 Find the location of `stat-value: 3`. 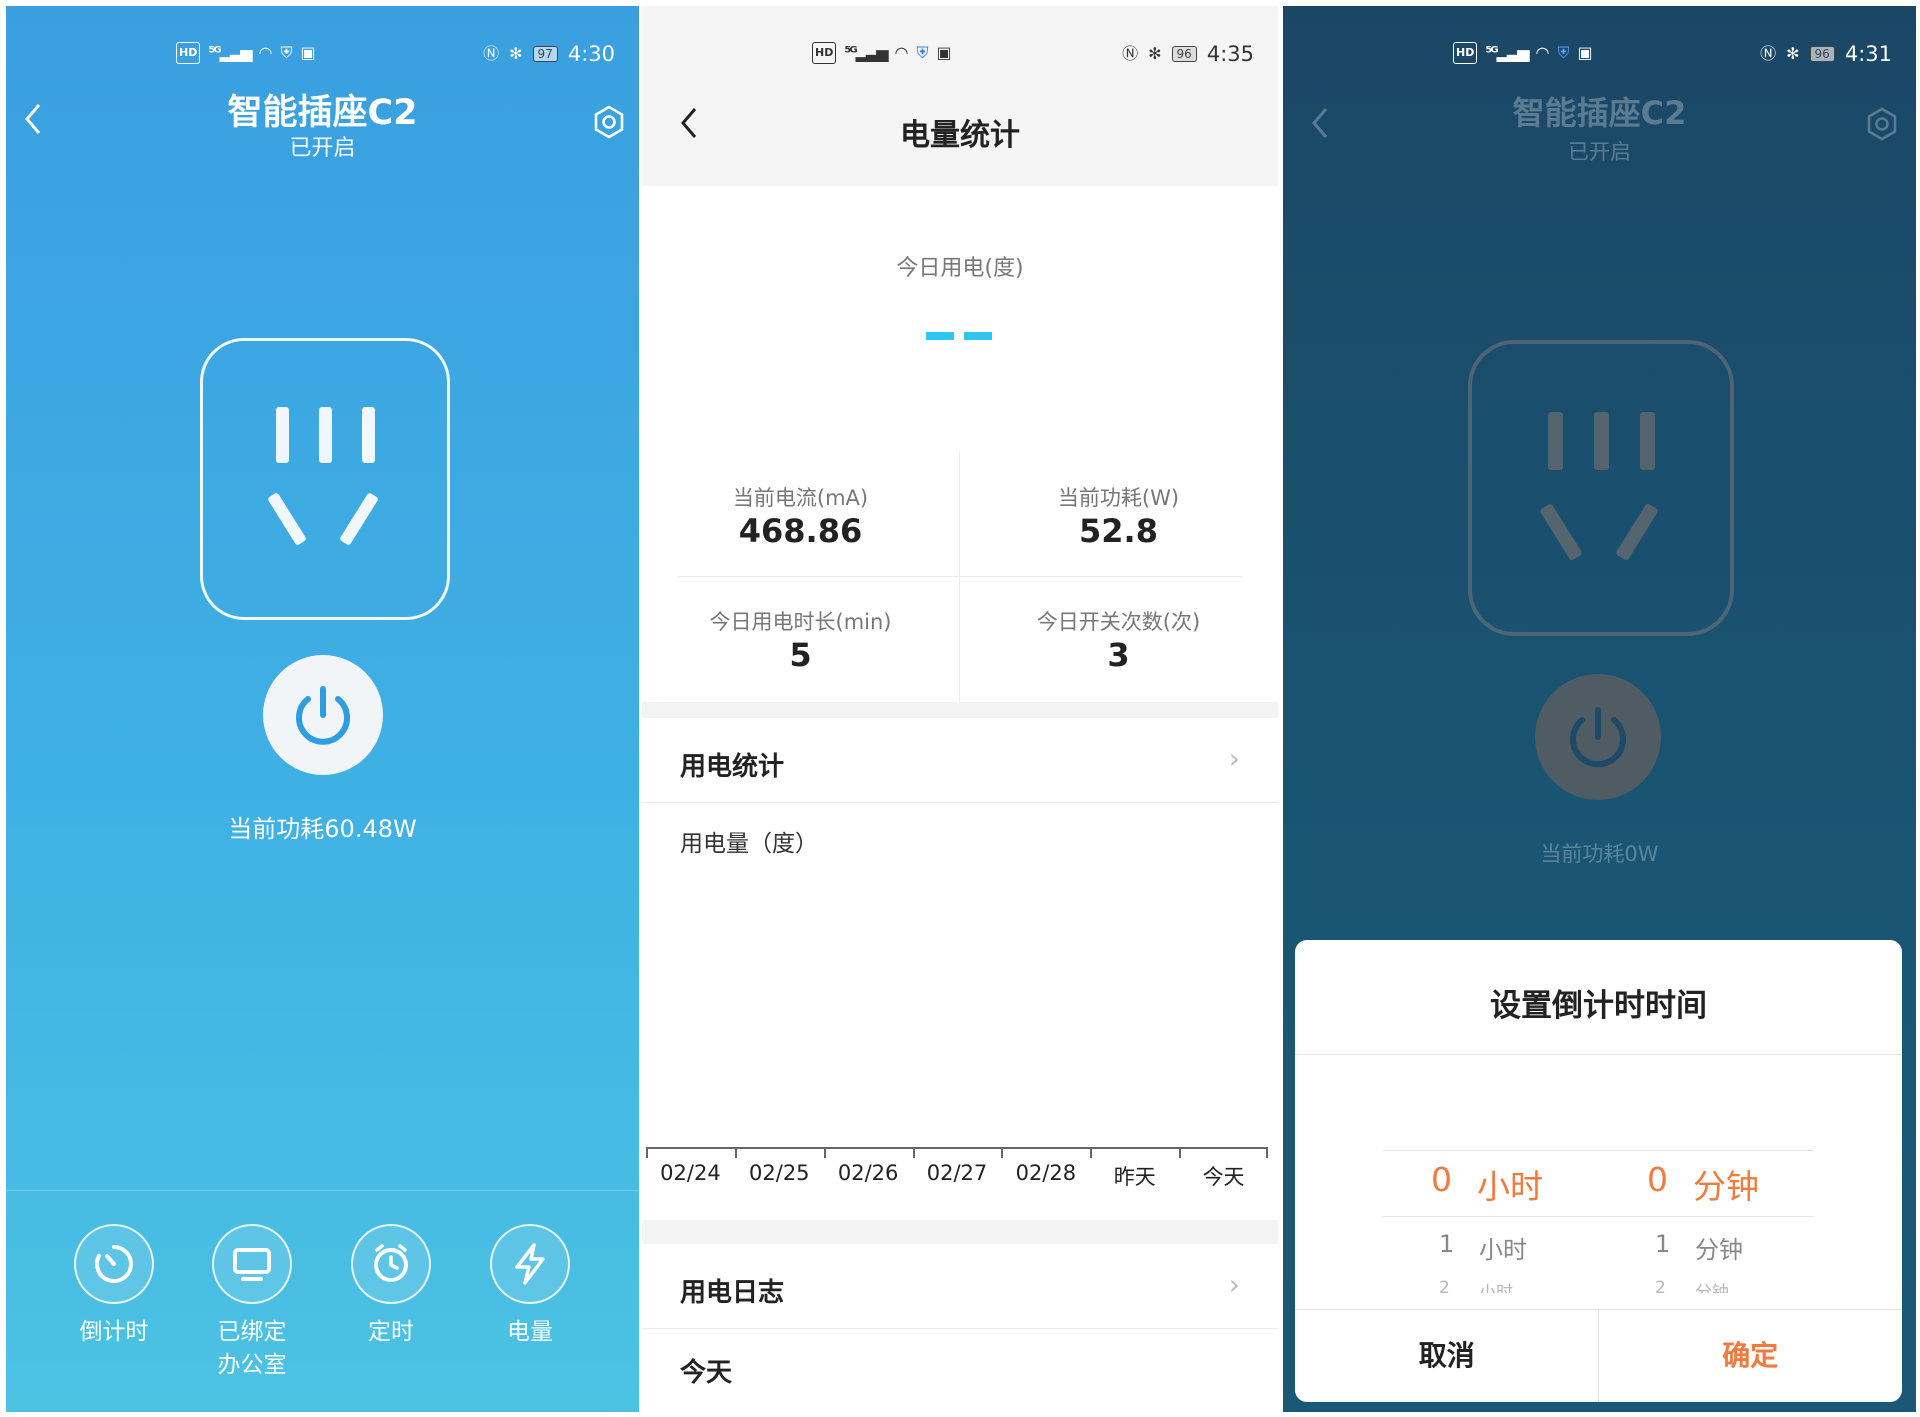

stat-value: 3 is located at coordinates (1118, 655).